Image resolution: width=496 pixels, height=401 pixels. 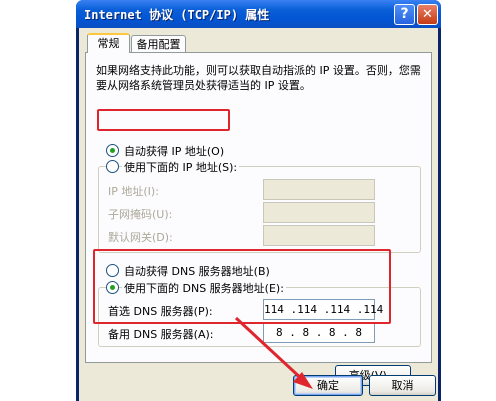 I want to click on arrow-annotation, so click(x=273, y=352).